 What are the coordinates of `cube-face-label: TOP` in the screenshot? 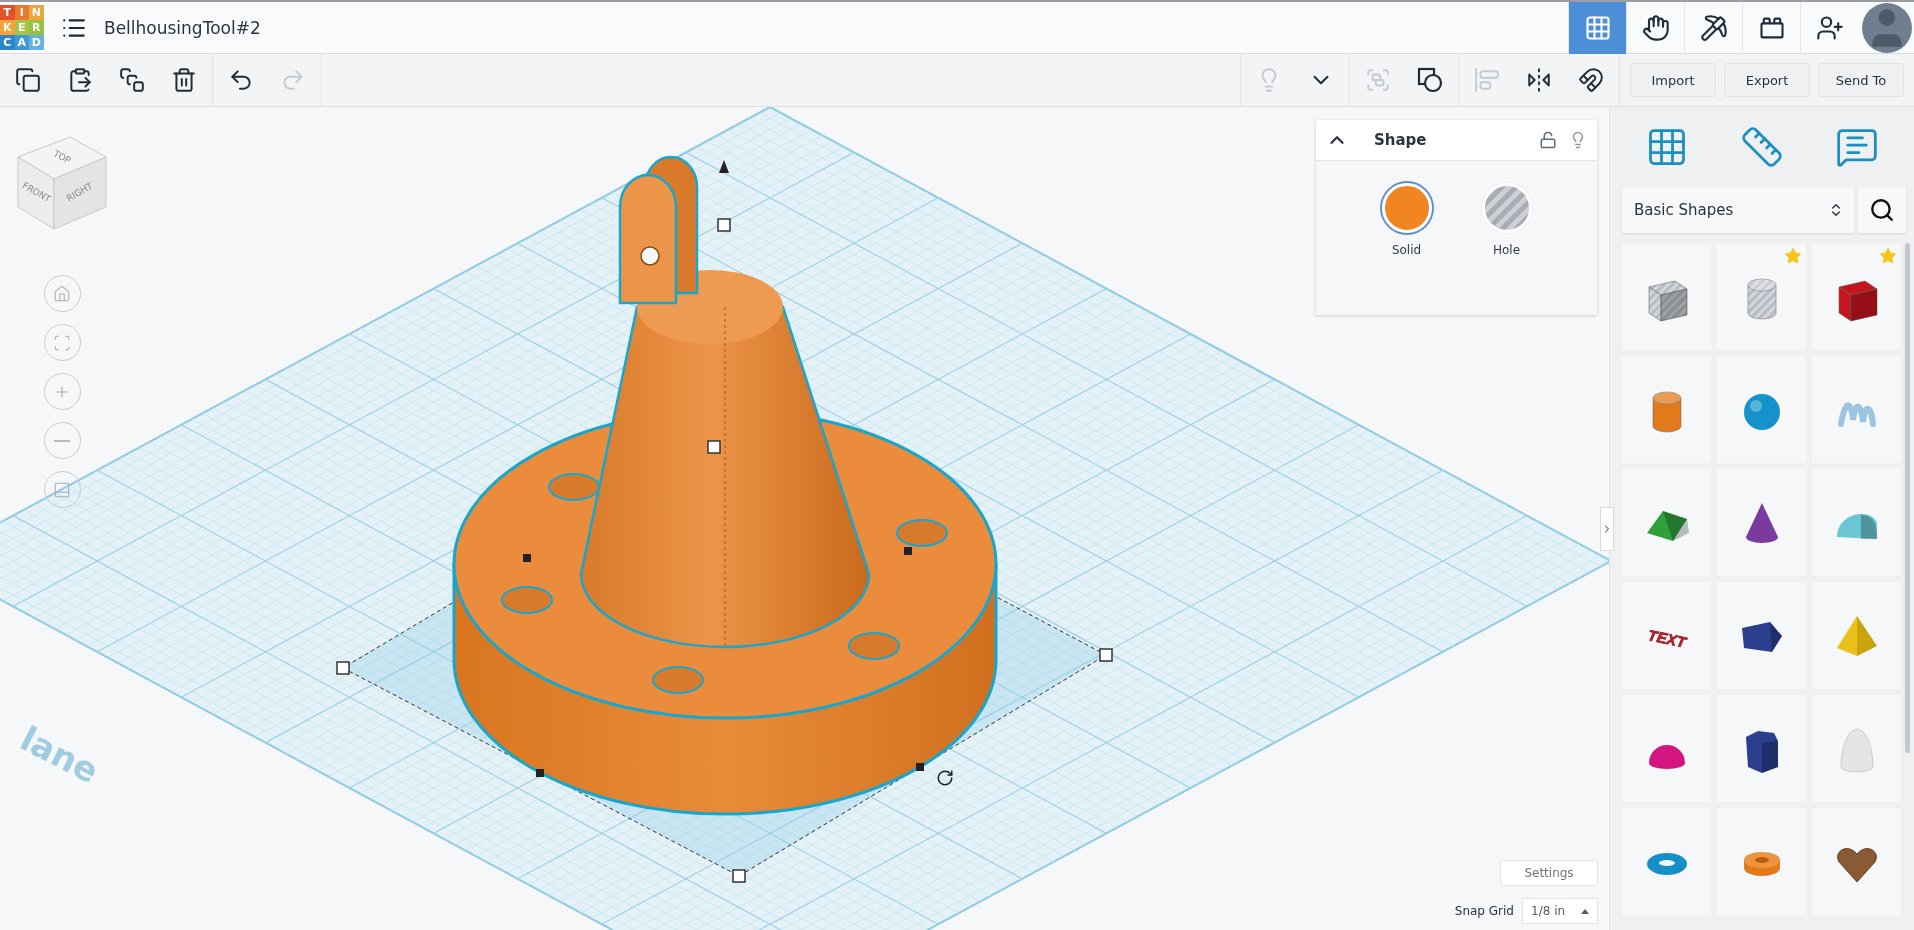 It's located at (62, 157).